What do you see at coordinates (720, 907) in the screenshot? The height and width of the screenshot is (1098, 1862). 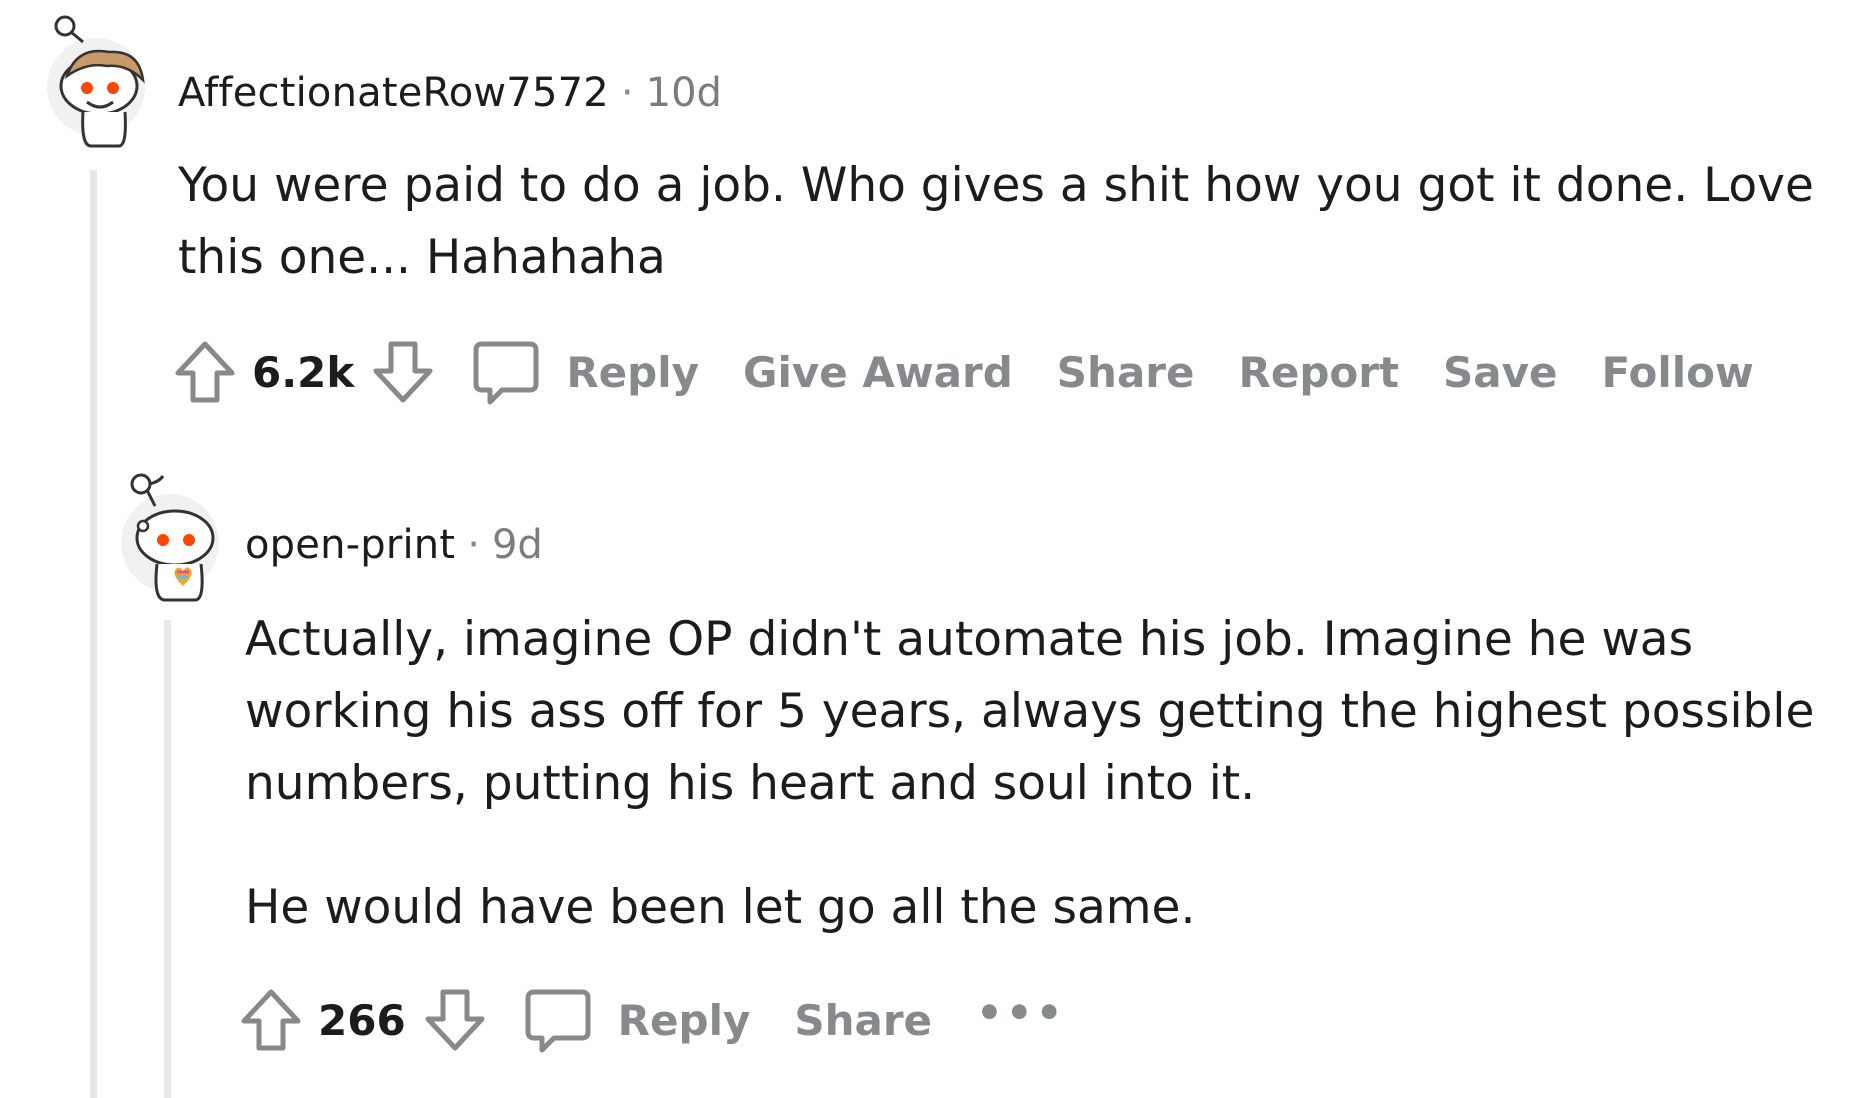 I see `comment-line: He would have been let go all the same.` at bounding box center [720, 907].